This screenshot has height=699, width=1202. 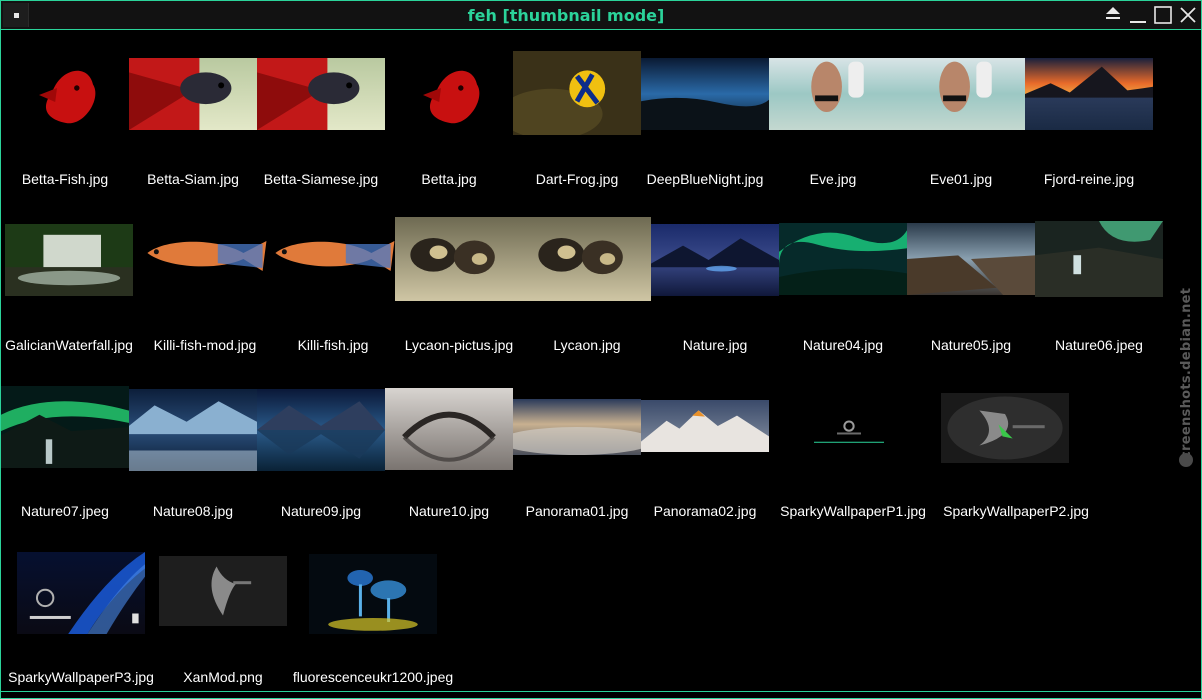 What do you see at coordinates (601, 694) in the screenshot?
I see `bottom-border` at bounding box center [601, 694].